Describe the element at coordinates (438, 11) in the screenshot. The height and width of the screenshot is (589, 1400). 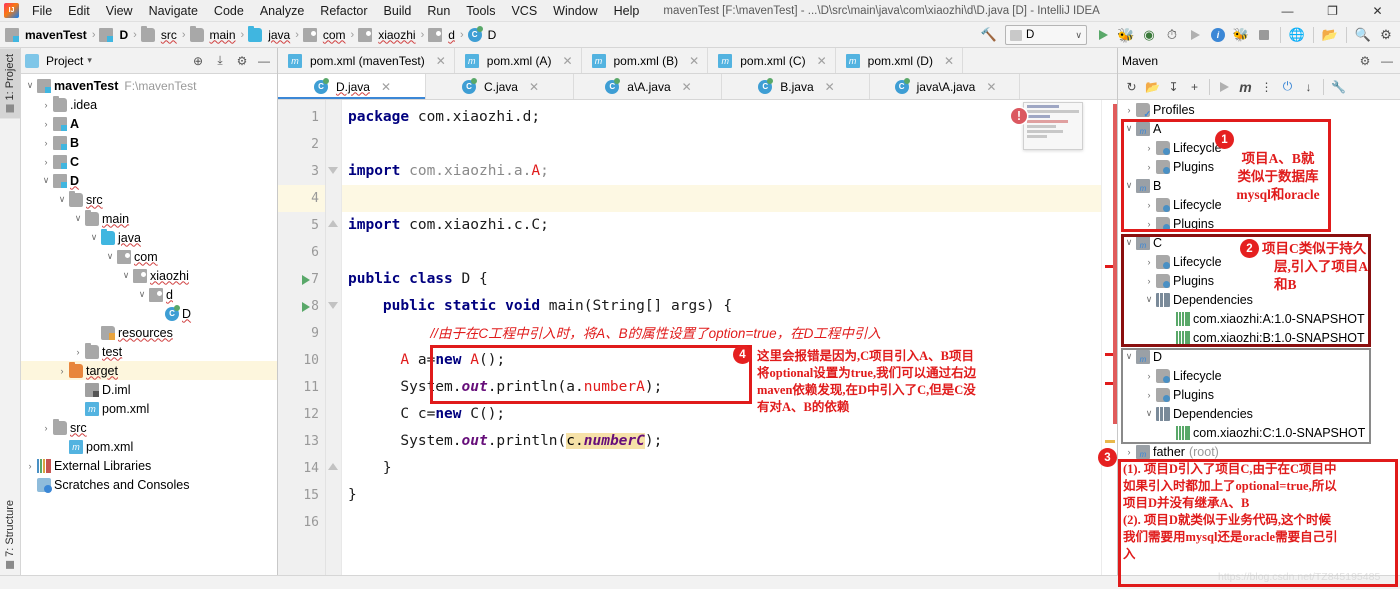
I see `menu-run: Run` at that location.